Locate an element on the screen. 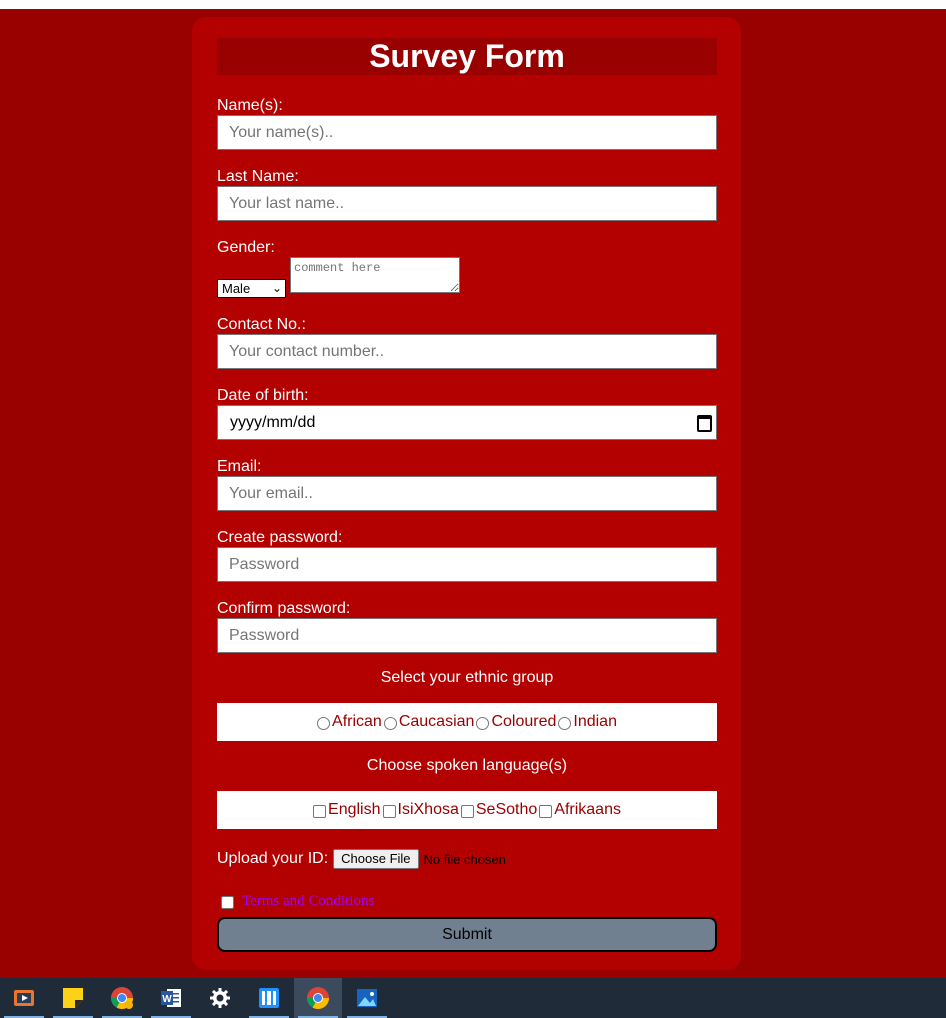  terms-checkbox is located at coordinates (227, 902).